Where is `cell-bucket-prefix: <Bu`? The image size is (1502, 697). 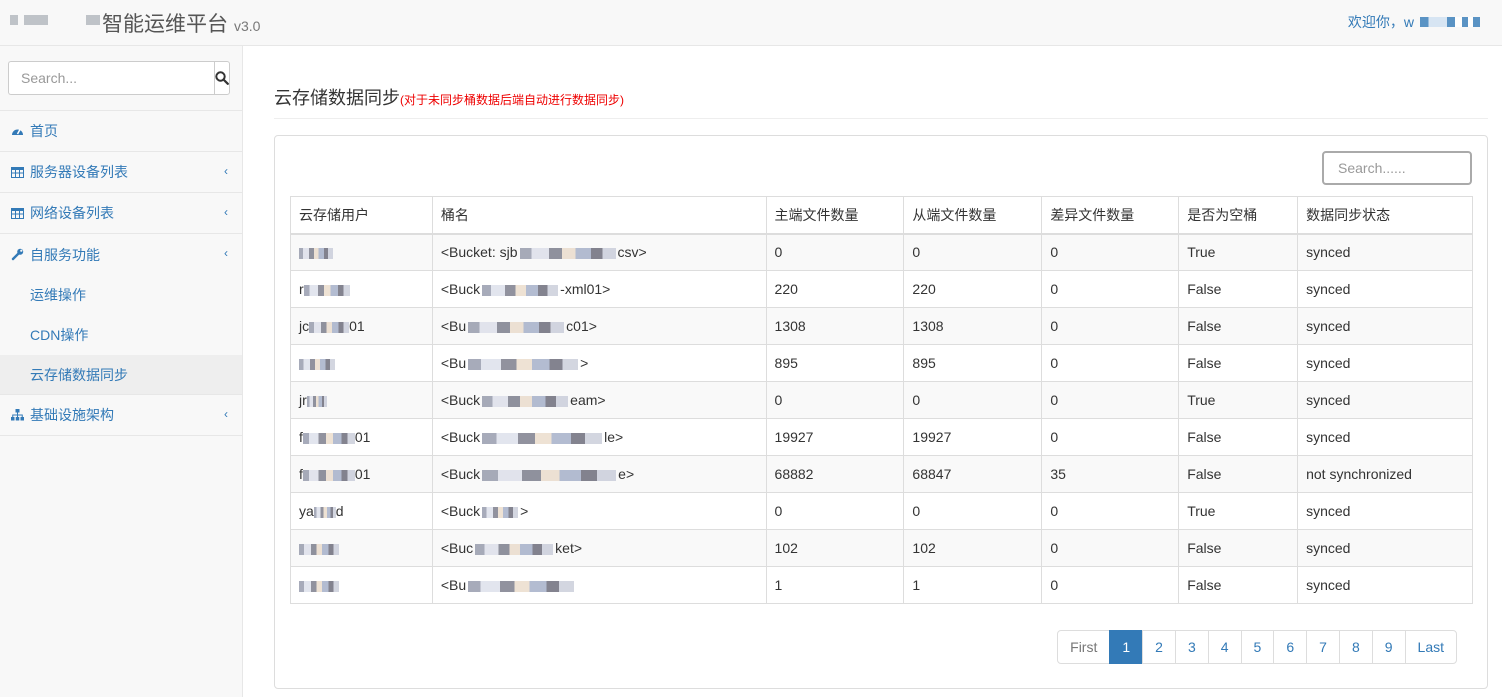 cell-bucket-prefix: <Bu is located at coordinates (453, 326).